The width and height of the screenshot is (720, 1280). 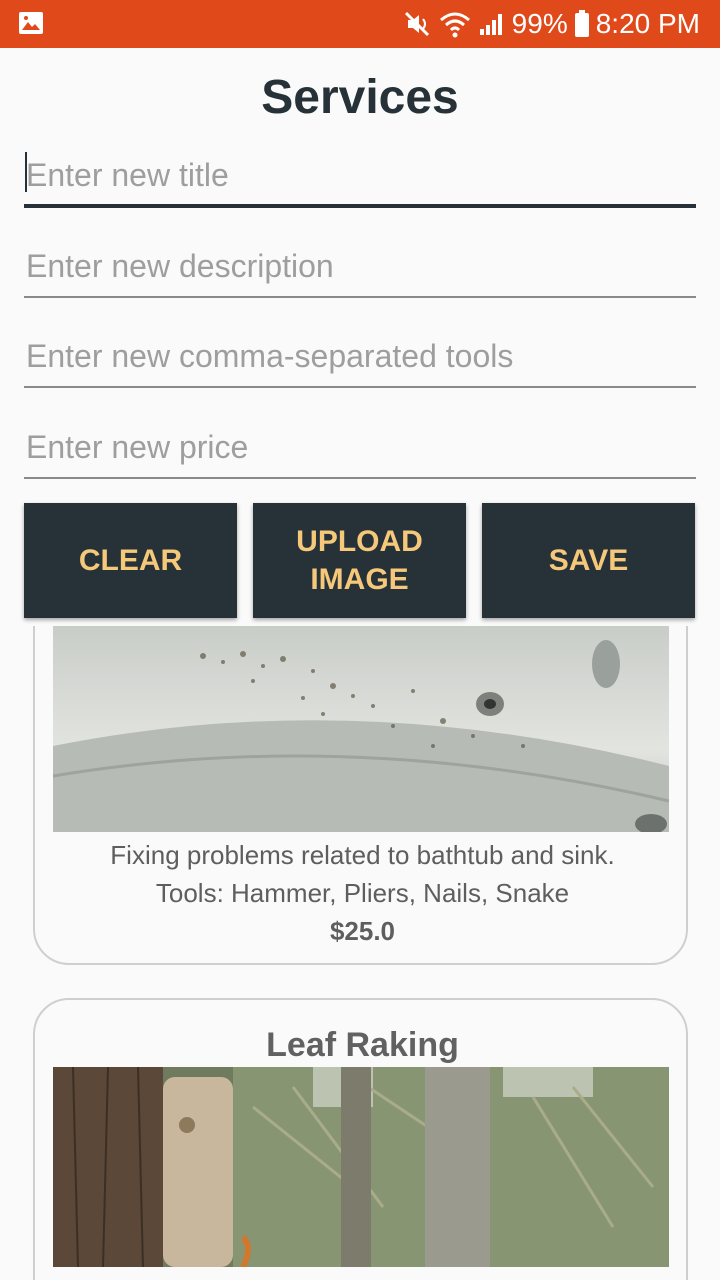 What do you see at coordinates (362, 1045) in the screenshot?
I see `service-title: Leaf Raking` at bounding box center [362, 1045].